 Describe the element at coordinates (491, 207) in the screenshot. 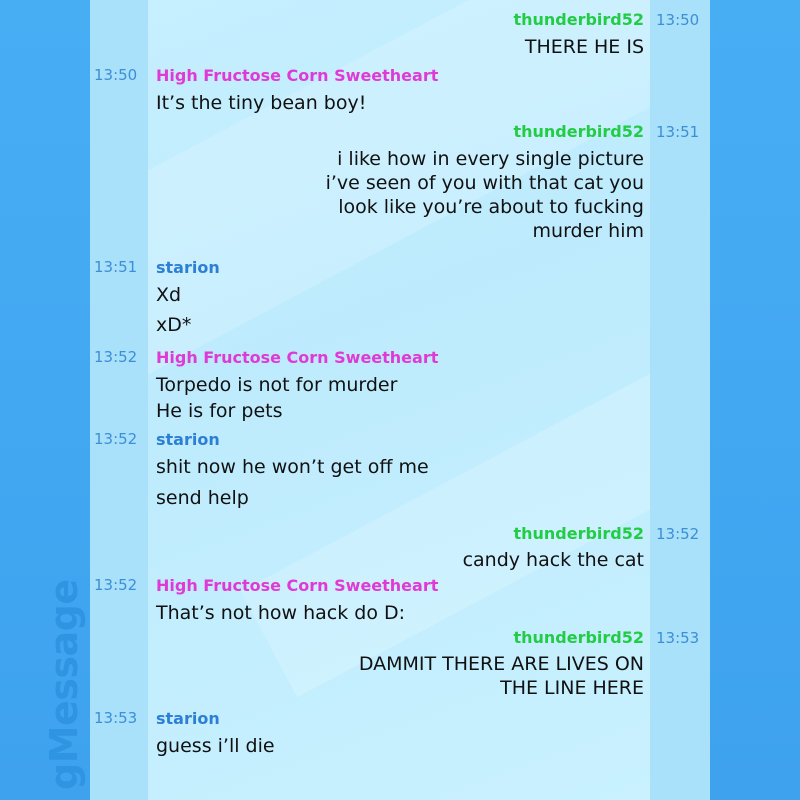

I see `message-line: look like you’re about to fucking` at that location.